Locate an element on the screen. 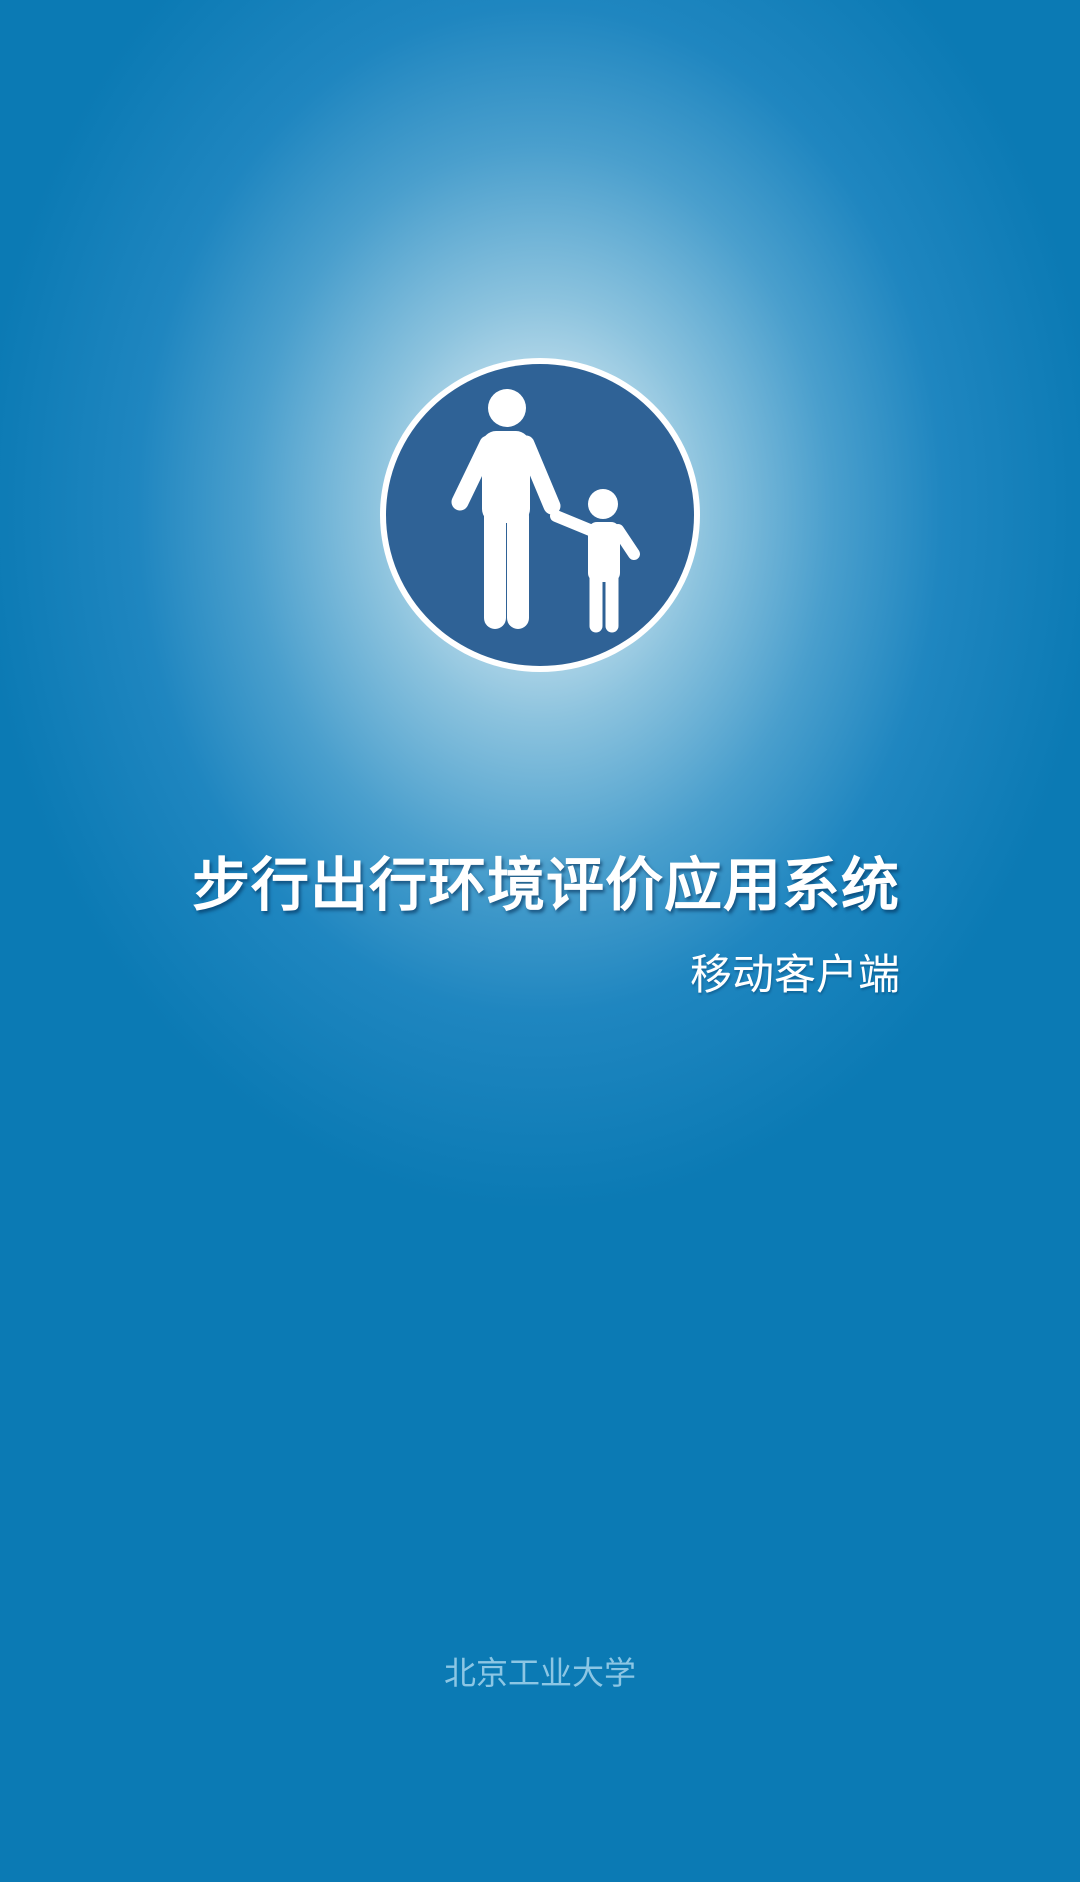 The height and width of the screenshot is (1882, 1080). app-title: 步行出行环境评价应用系统 is located at coordinates (545, 885).